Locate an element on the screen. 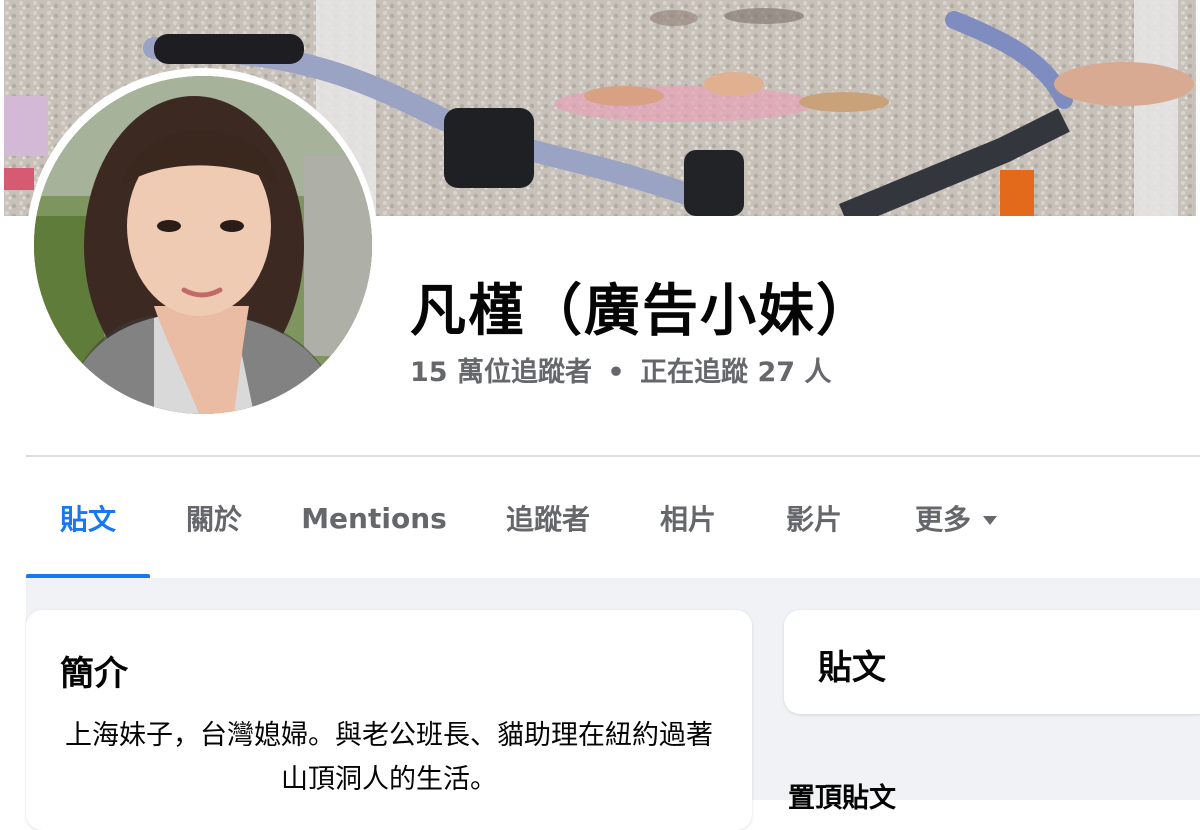 The image size is (1200, 830). header-divider is located at coordinates (613, 456).